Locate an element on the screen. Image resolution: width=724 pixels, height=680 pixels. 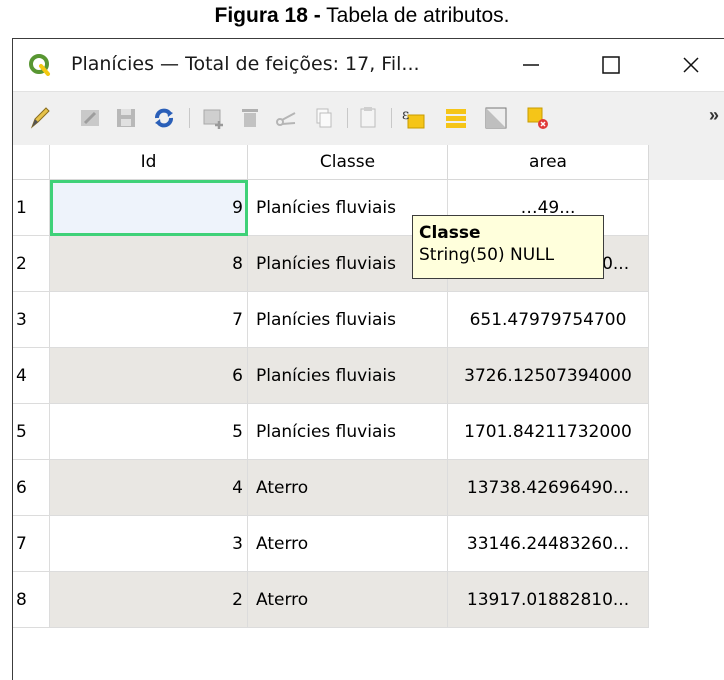
select-all-button is located at coordinates (456, 118).